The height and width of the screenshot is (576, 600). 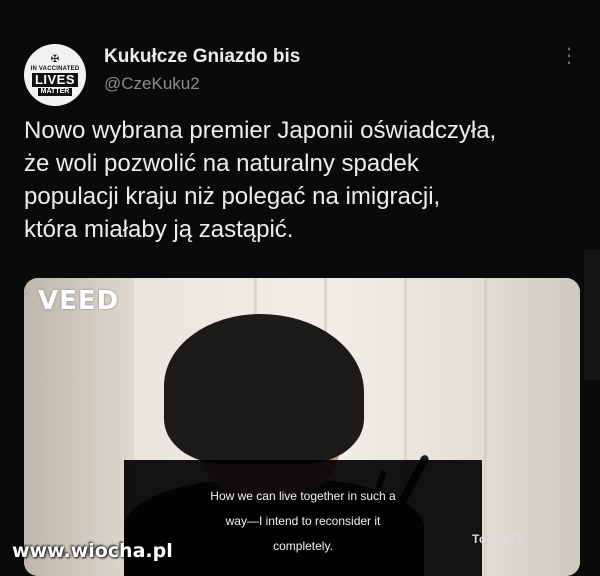 What do you see at coordinates (92, 551) in the screenshot?
I see `site-watermark: www.wiocha.pl` at bounding box center [92, 551].